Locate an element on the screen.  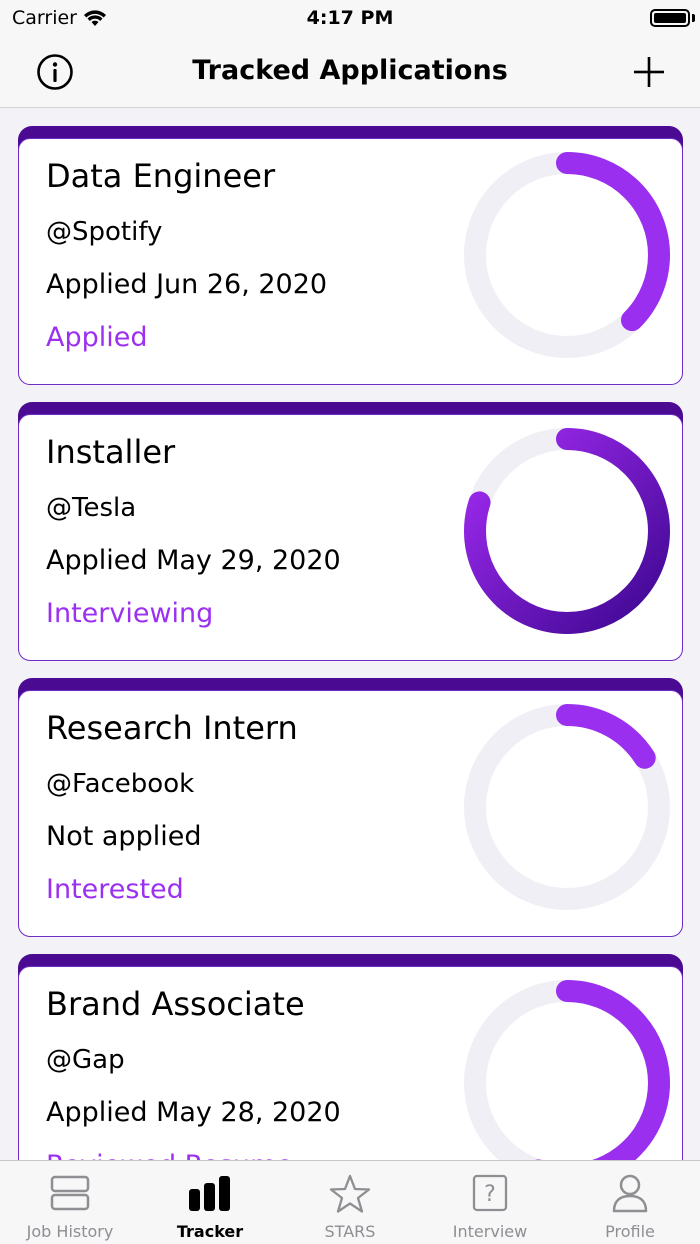
tab-job-history: Job History is located at coordinates (70, 1202).